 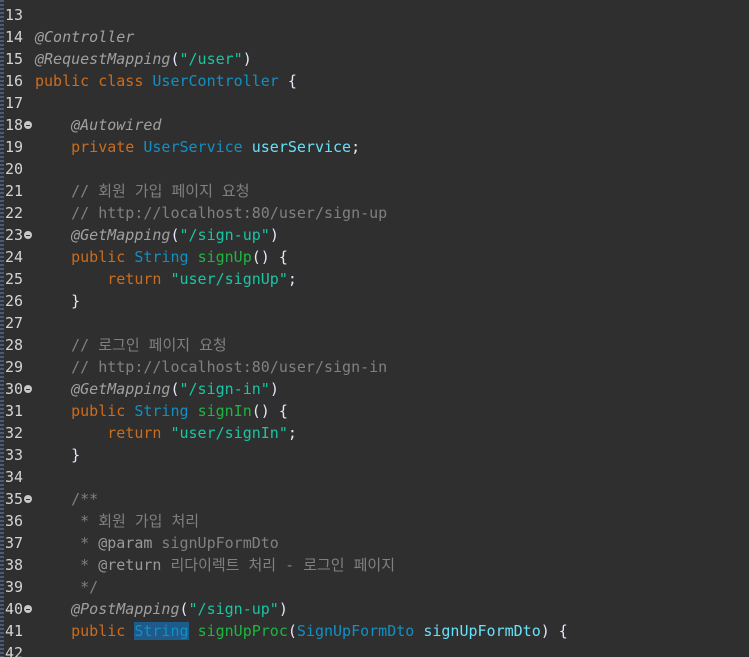 I want to click on code-token-str: "user/signIn", so click(x=229, y=433).